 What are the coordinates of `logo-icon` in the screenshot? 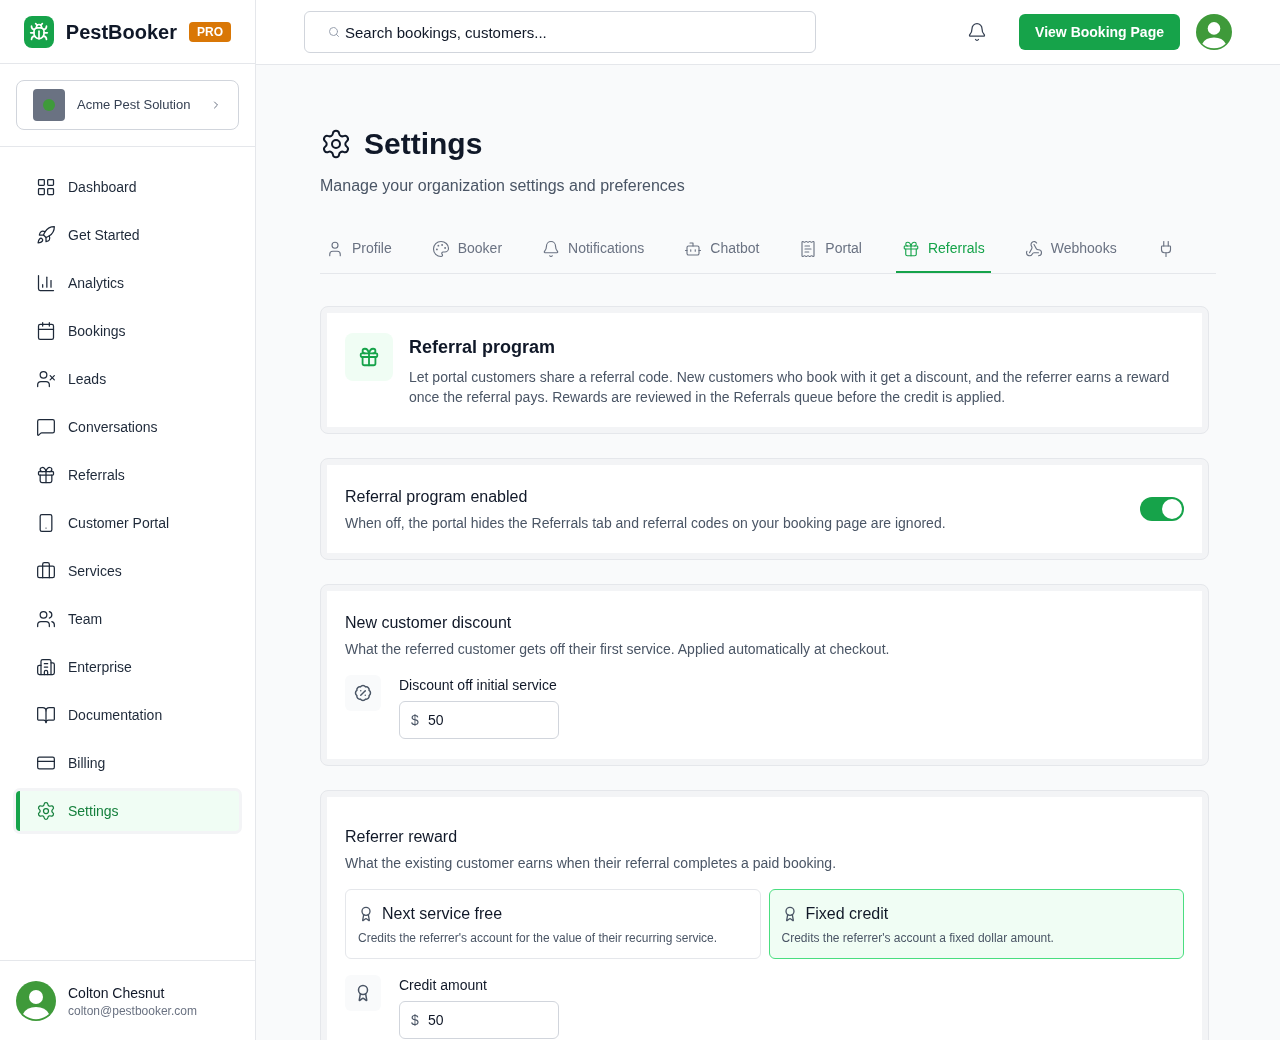 It's located at (39, 31).